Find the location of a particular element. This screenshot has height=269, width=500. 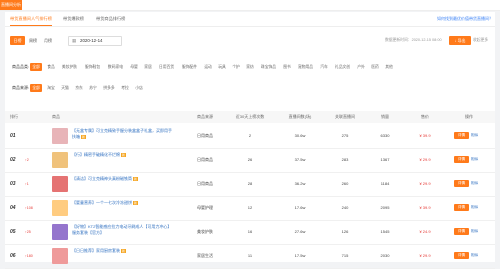

rank-number: 05 is located at coordinates (13, 232).